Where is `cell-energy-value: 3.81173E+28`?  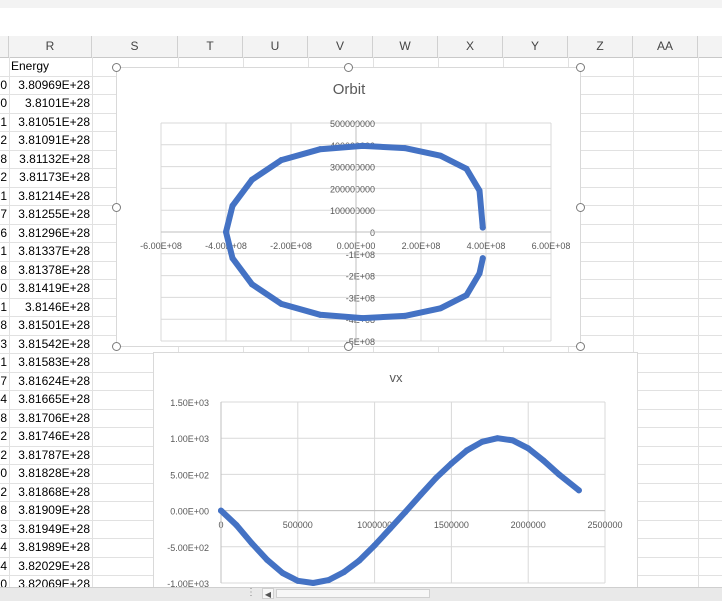
cell-energy-value: 3.81173E+28 is located at coordinates (50, 177).